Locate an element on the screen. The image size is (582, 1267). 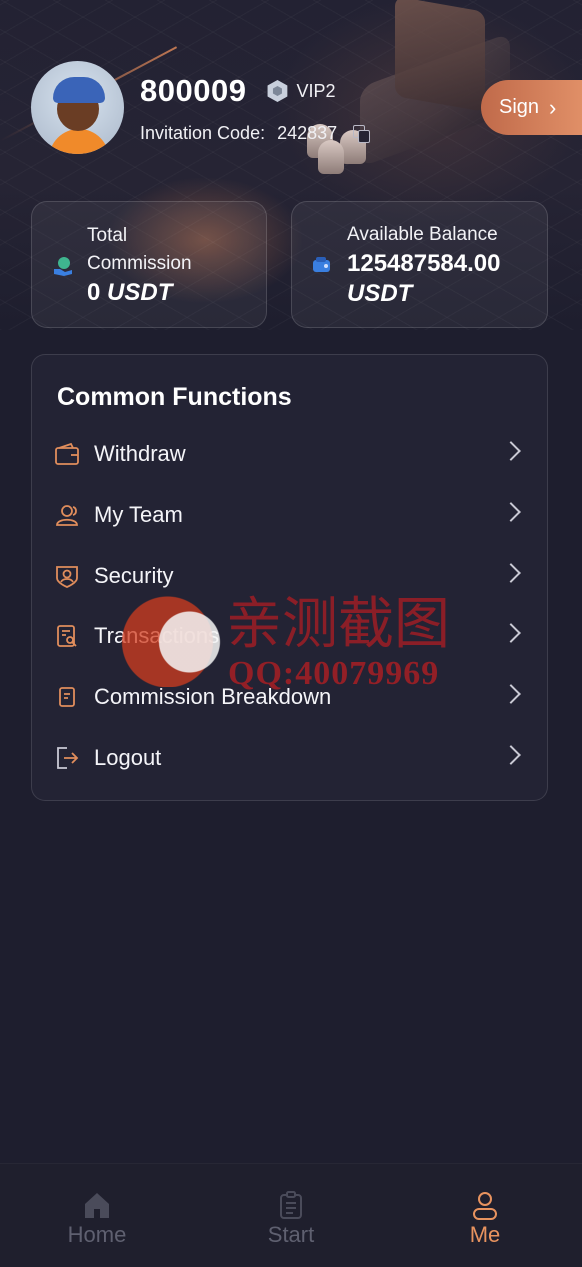
menu-item-label: Security is located at coordinates (134, 575).